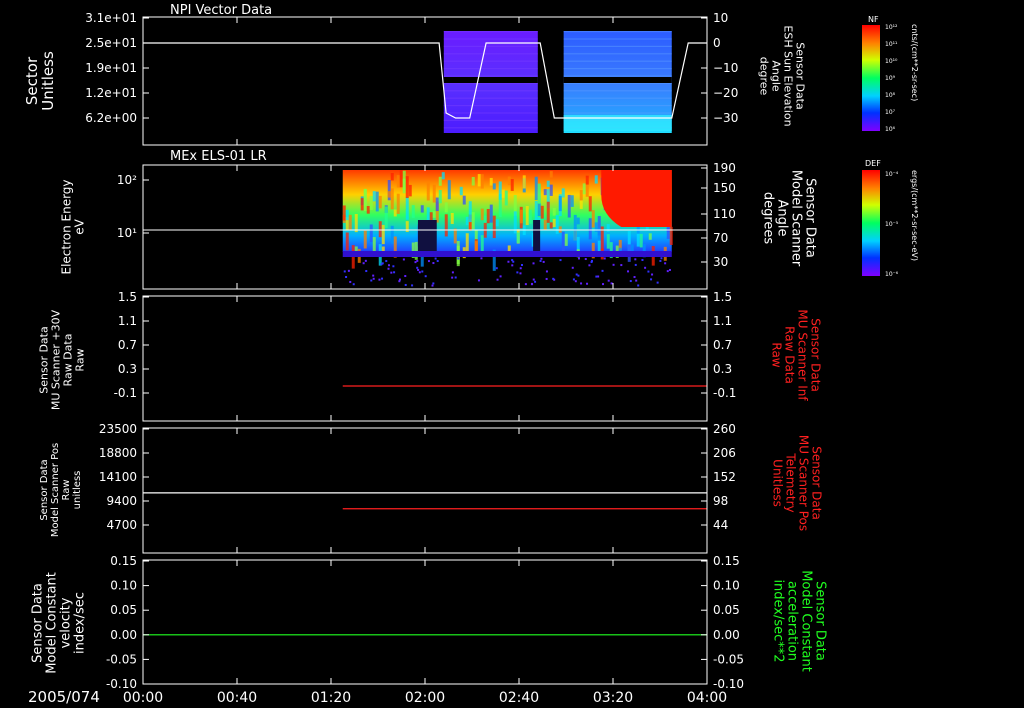 This screenshot has height=708, width=1024. What do you see at coordinates (724, 393) in the screenshot?
I see `right-tick-label: -0.1` at bounding box center [724, 393].